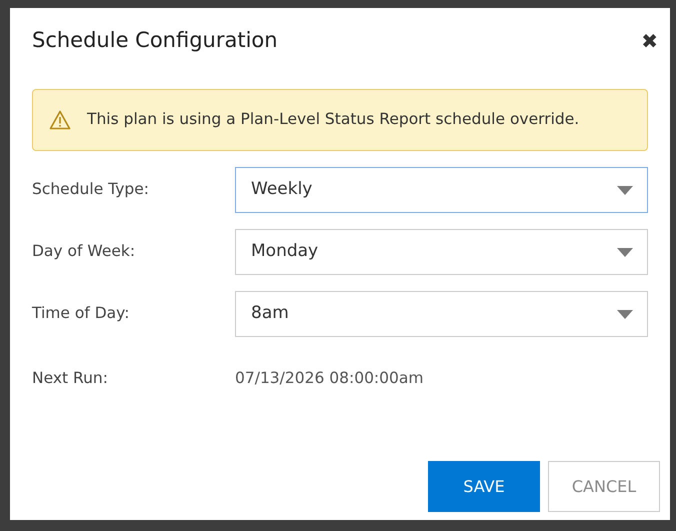  What do you see at coordinates (81, 313) in the screenshot?
I see `field-label: Time of Day:` at bounding box center [81, 313].